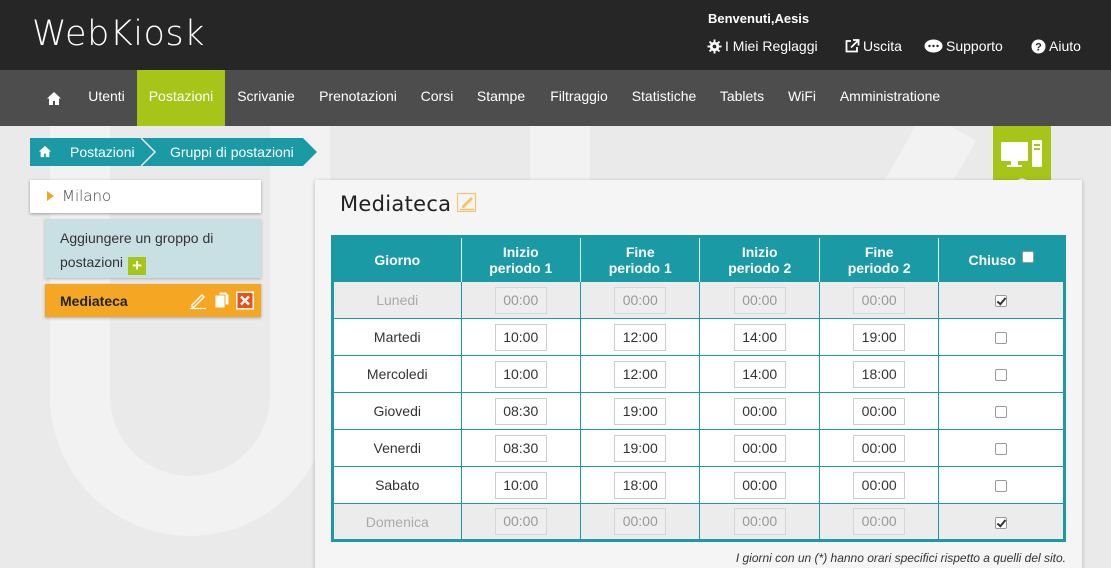 This screenshot has width=1111, height=568. Describe the element at coordinates (397, 300) in the screenshot. I see `table-cell: Lunedi` at that location.